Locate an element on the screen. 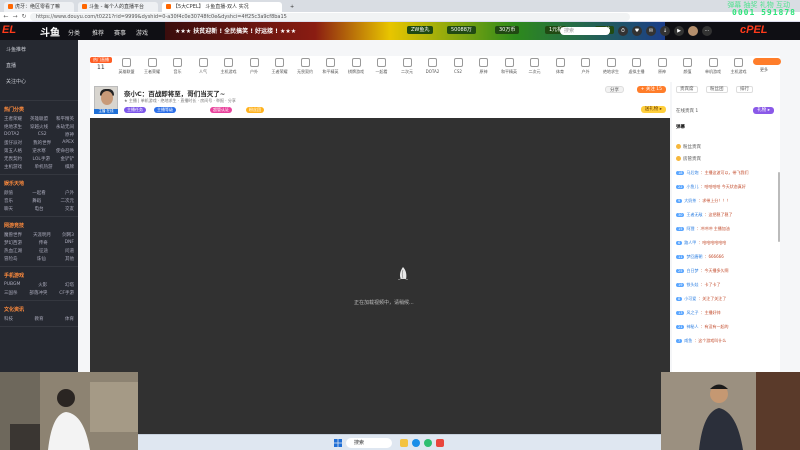 Image resolution: width=800 pixels, height=450 pixels. sidebar-category-link: 热血江湖 is located at coordinates (13, 251).